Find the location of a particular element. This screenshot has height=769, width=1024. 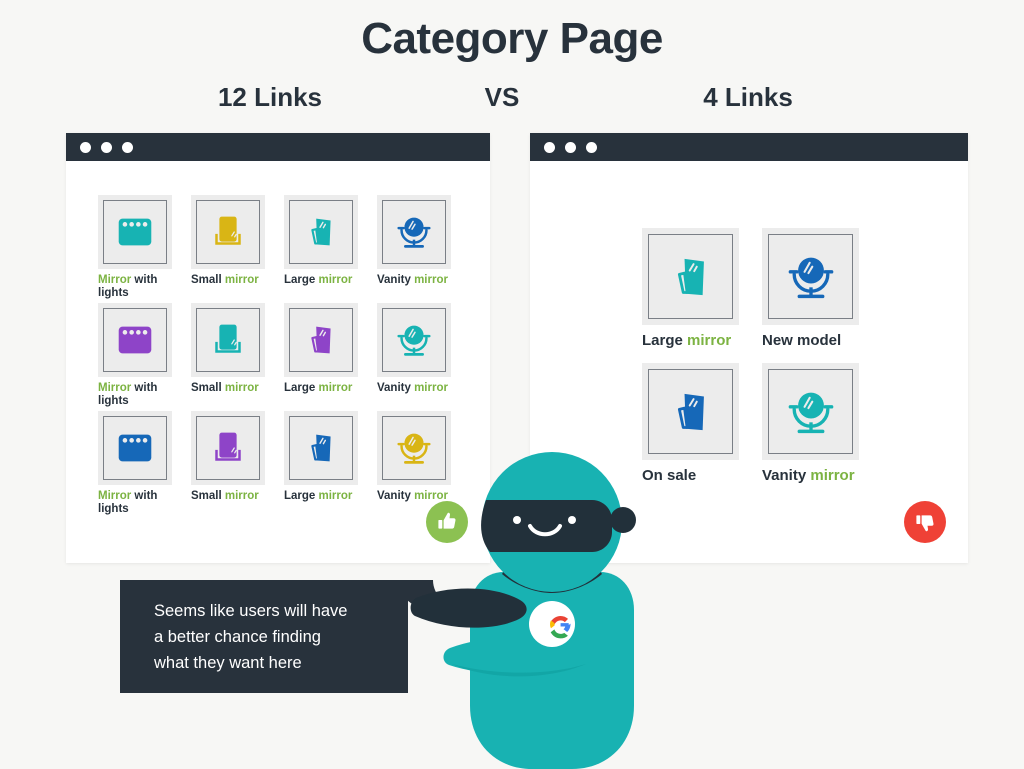

right-panel-subtitle: 4 Links is located at coordinates (748, 97).